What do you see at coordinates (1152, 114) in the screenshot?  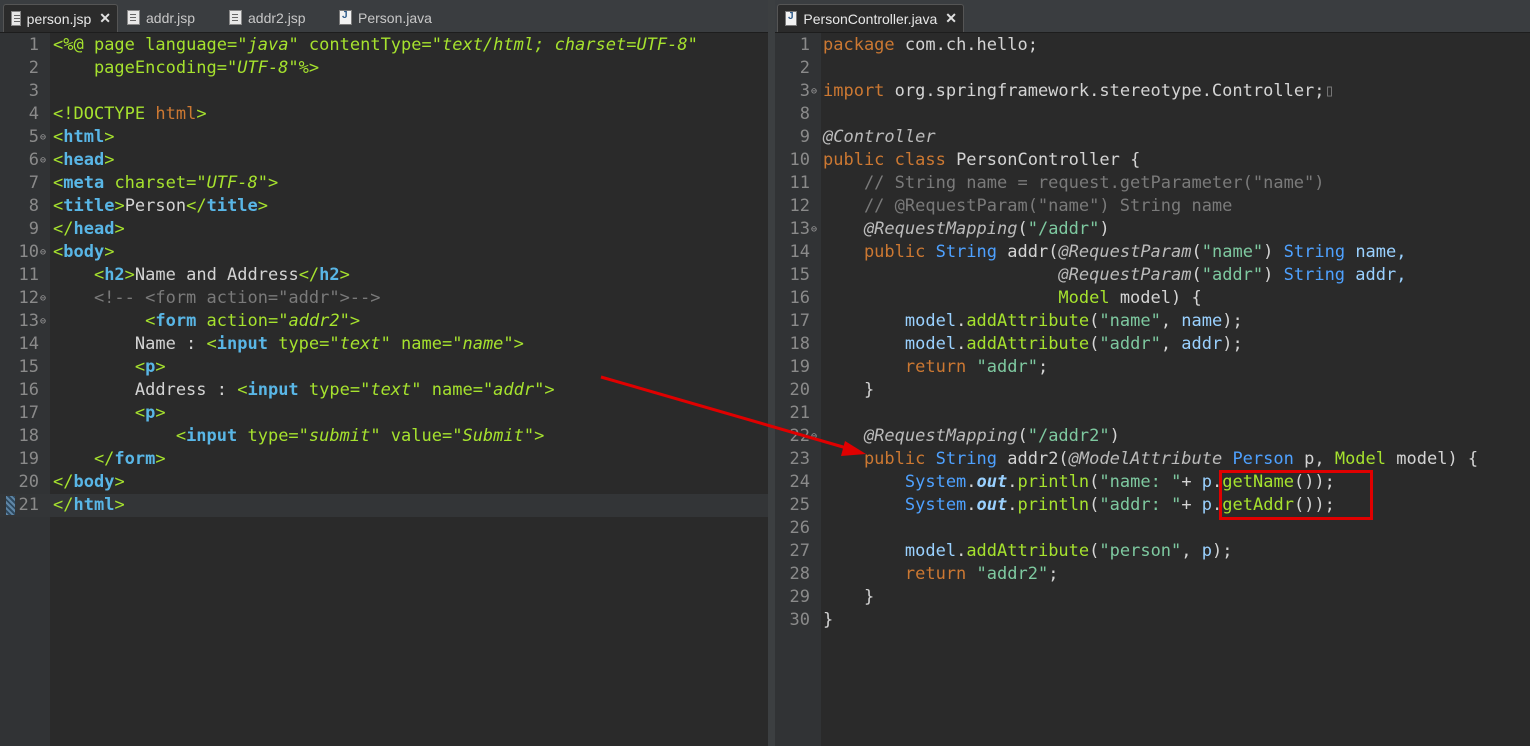 I see `code-line: 8` at bounding box center [1152, 114].